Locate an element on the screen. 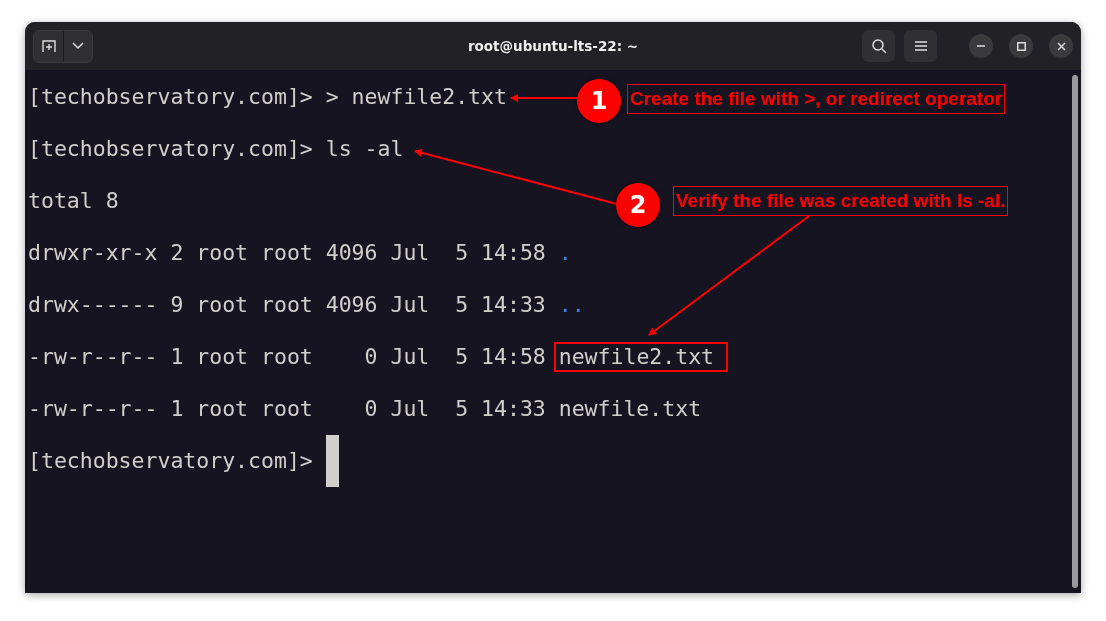  close-button is located at coordinates (1061, 46).